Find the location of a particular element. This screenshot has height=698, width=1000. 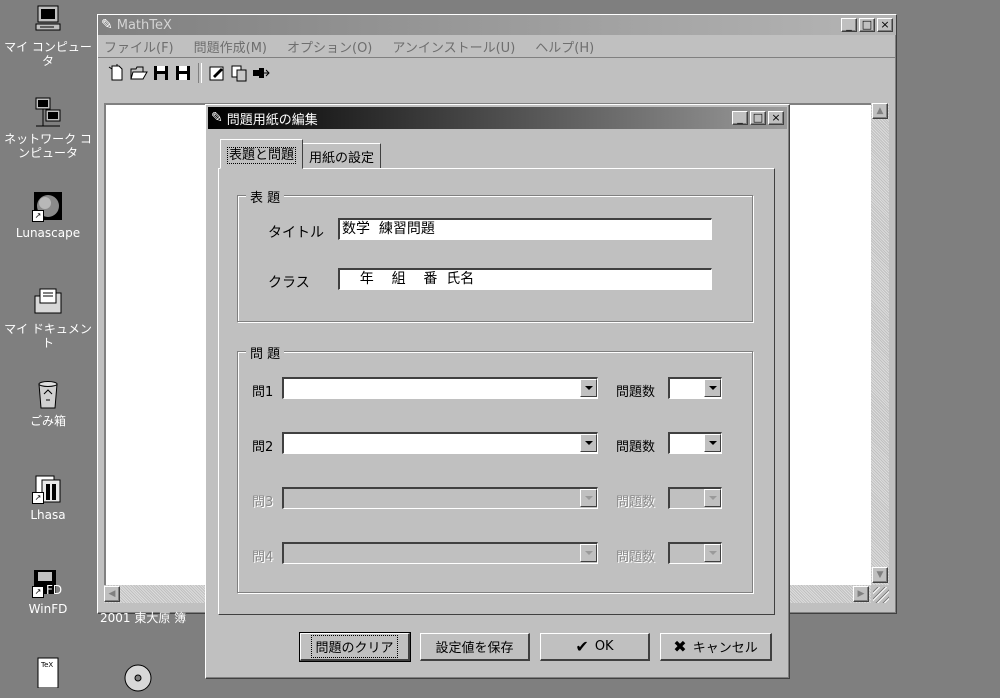

menu-create-problem: 問題作成(M) is located at coordinates (230, 46).